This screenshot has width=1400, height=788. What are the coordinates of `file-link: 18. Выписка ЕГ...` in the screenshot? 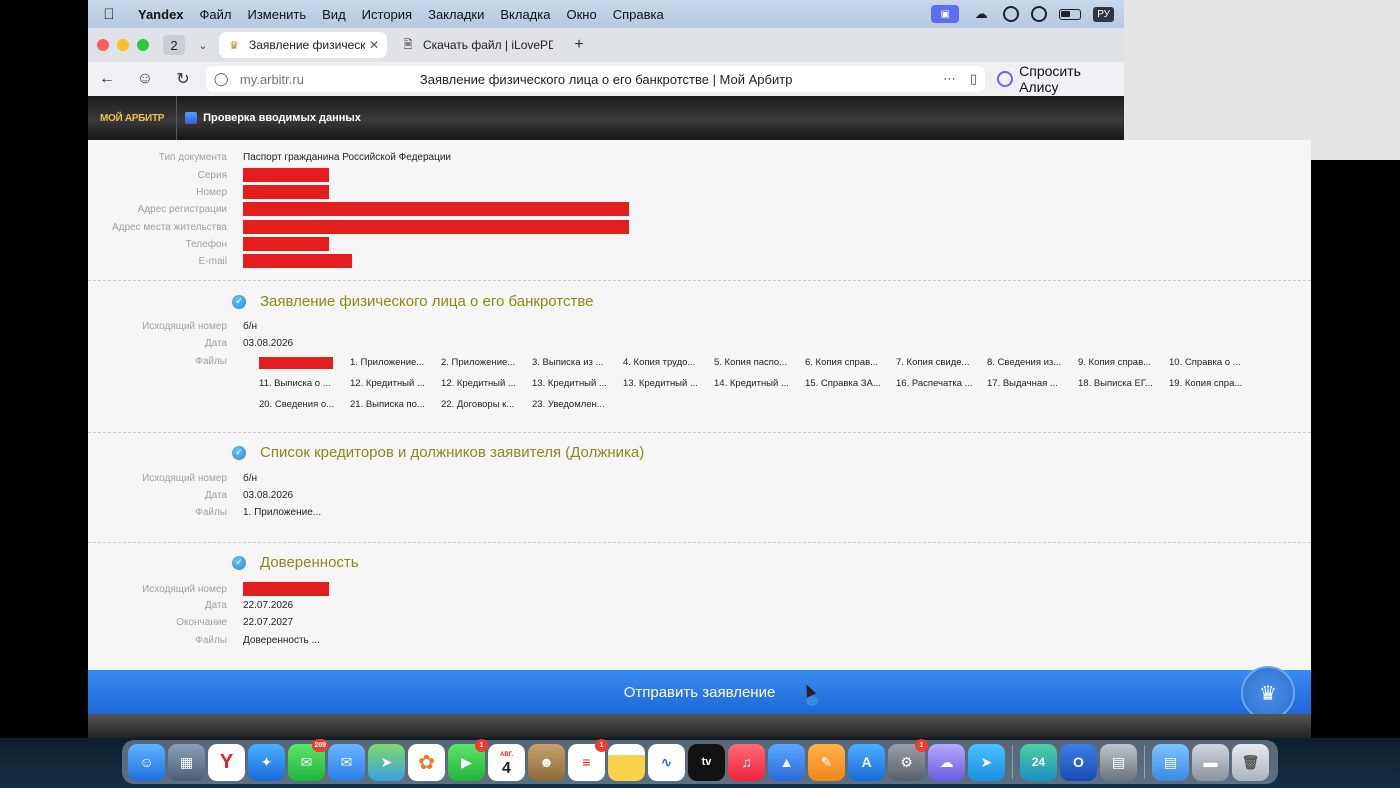 It's located at (1120, 384).